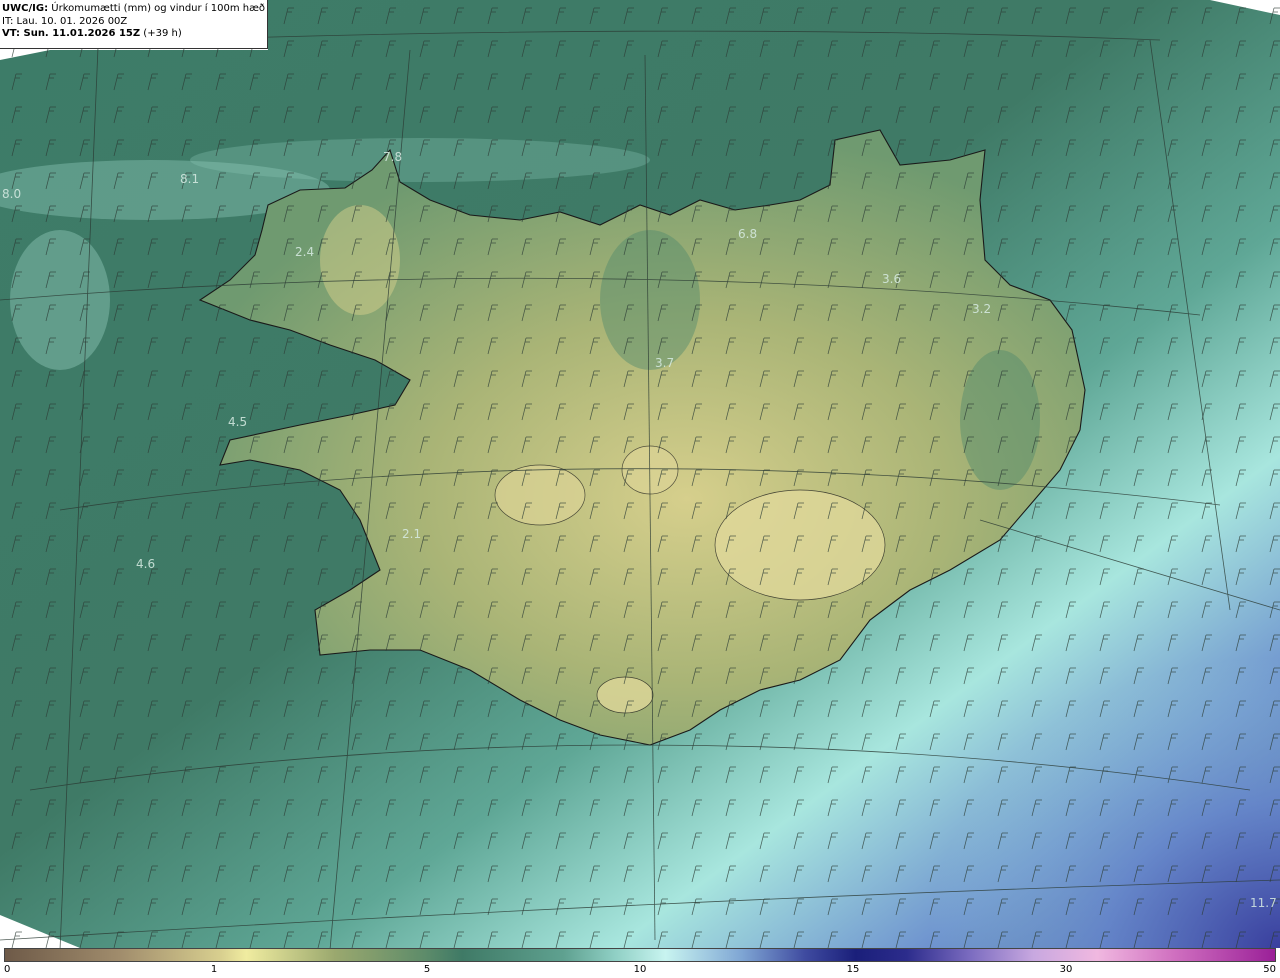 This screenshot has height=978, width=1280. What do you see at coordinates (161, 33) in the screenshot?
I see `forecast-hour: (+39 h)` at bounding box center [161, 33].